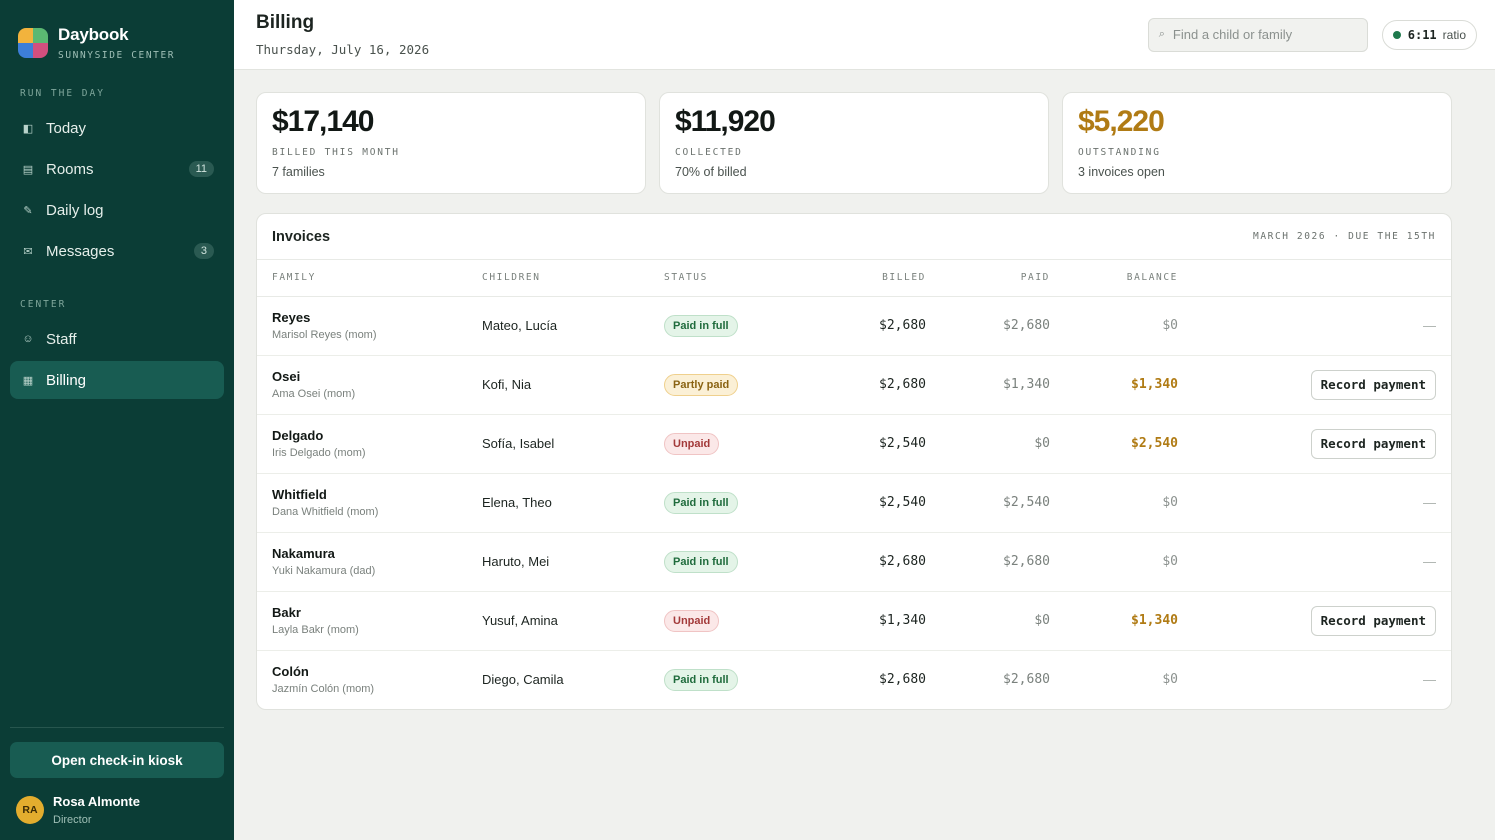 This screenshot has width=1495, height=840. I want to click on children-names: Yusuf, Amina, so click(573, 621).